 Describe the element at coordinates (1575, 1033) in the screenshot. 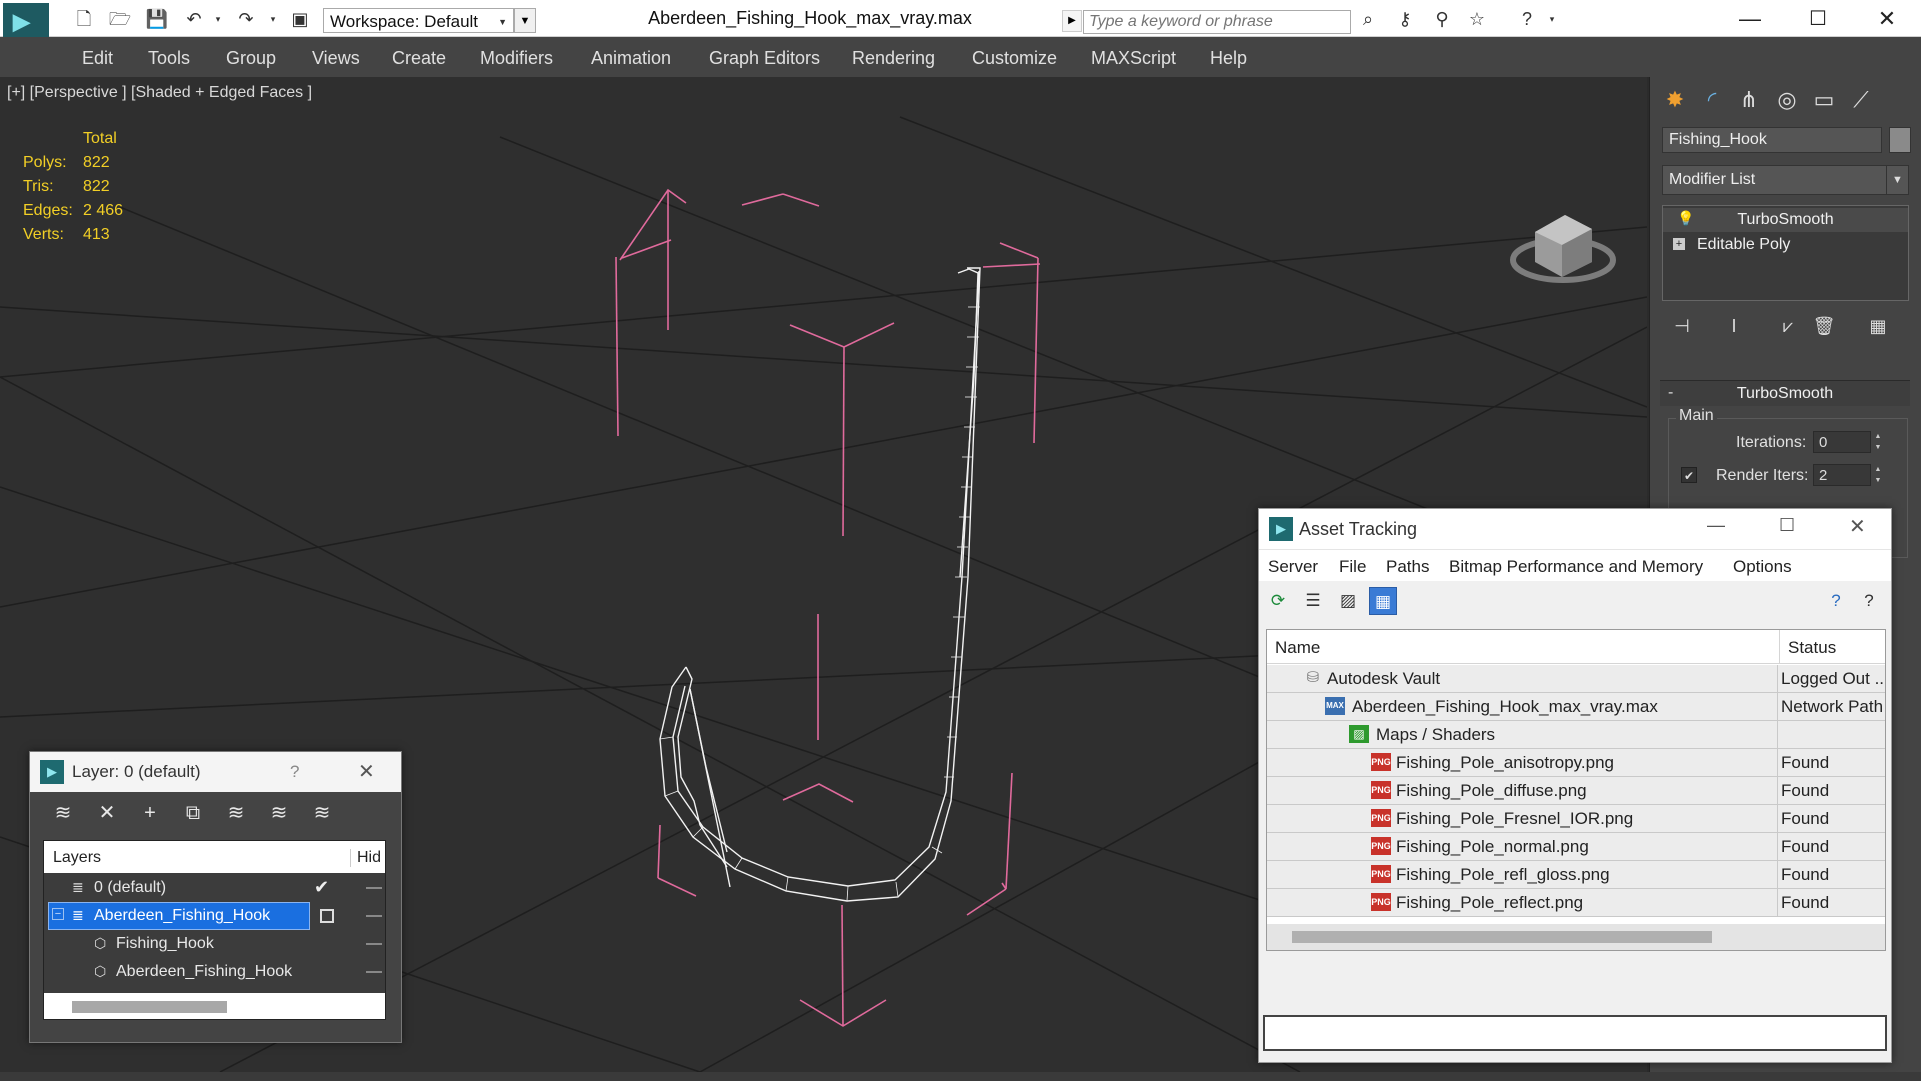

I see `asset-path-field` at that location.